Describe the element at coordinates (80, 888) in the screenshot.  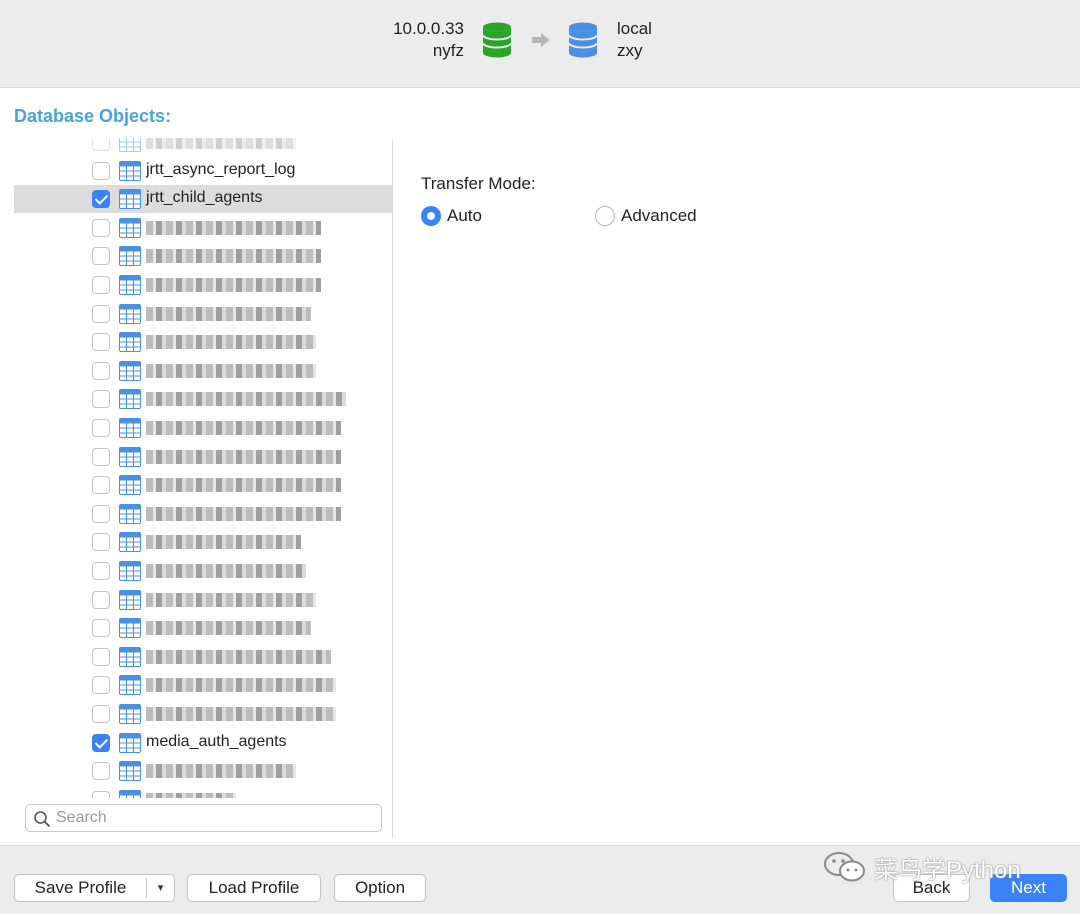
I see `save-profile-button: Save Profile` at that location.